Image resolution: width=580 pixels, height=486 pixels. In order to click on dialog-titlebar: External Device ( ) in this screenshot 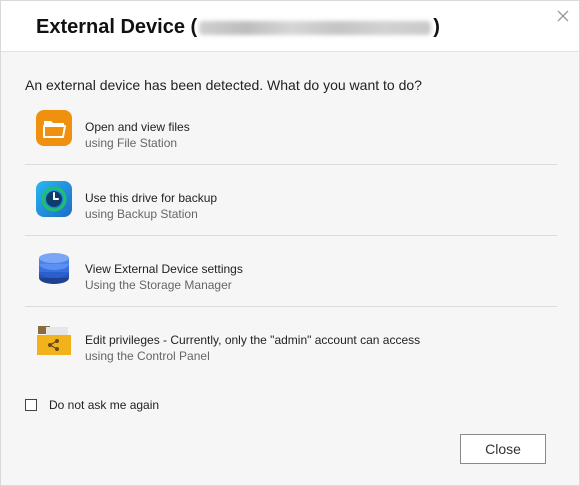, I will do `click(290, 26)`.